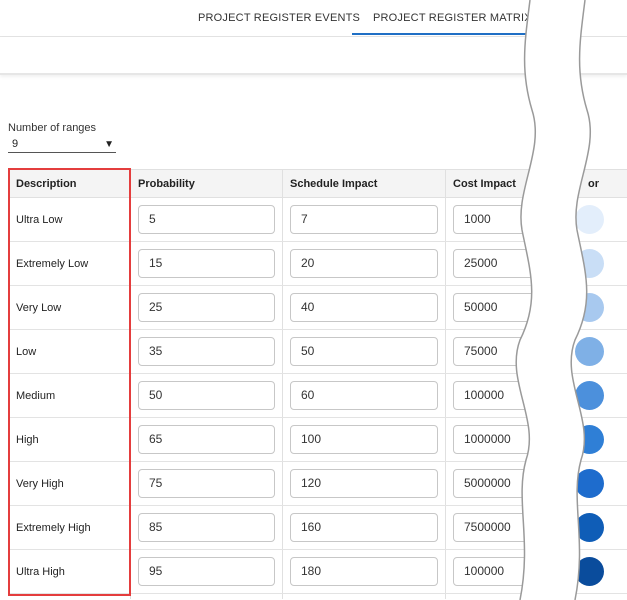  I want to click on chevron-down-icon: ▼, so click(109, 144).